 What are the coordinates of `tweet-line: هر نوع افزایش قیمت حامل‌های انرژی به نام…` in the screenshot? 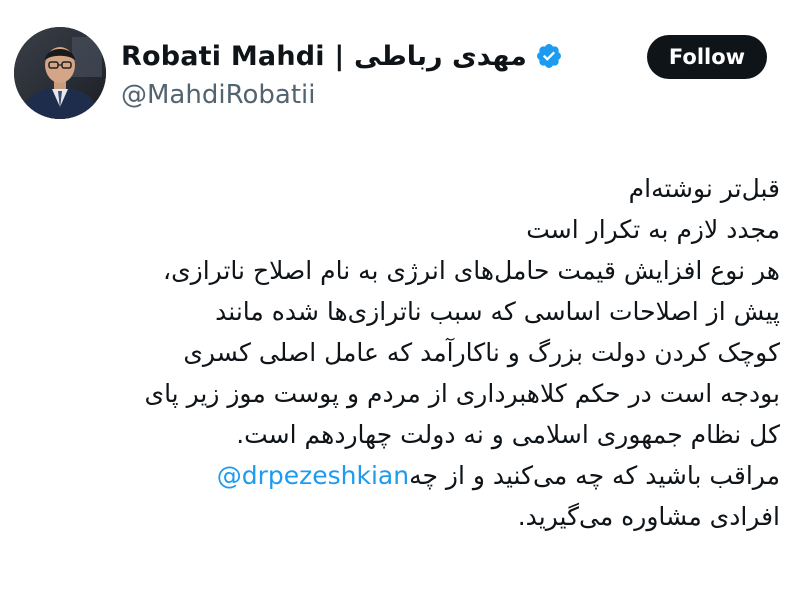 It's located at (471, 270).